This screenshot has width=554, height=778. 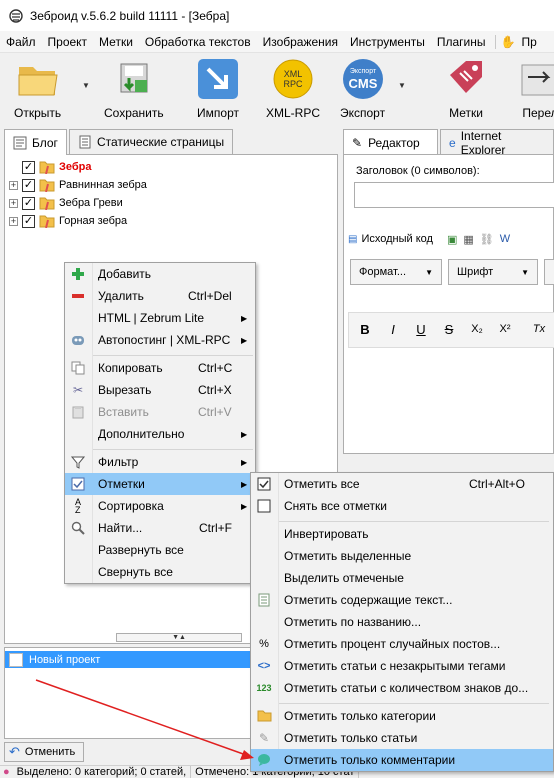 I want to click on transfer-icon, so click(x=536, y=79).